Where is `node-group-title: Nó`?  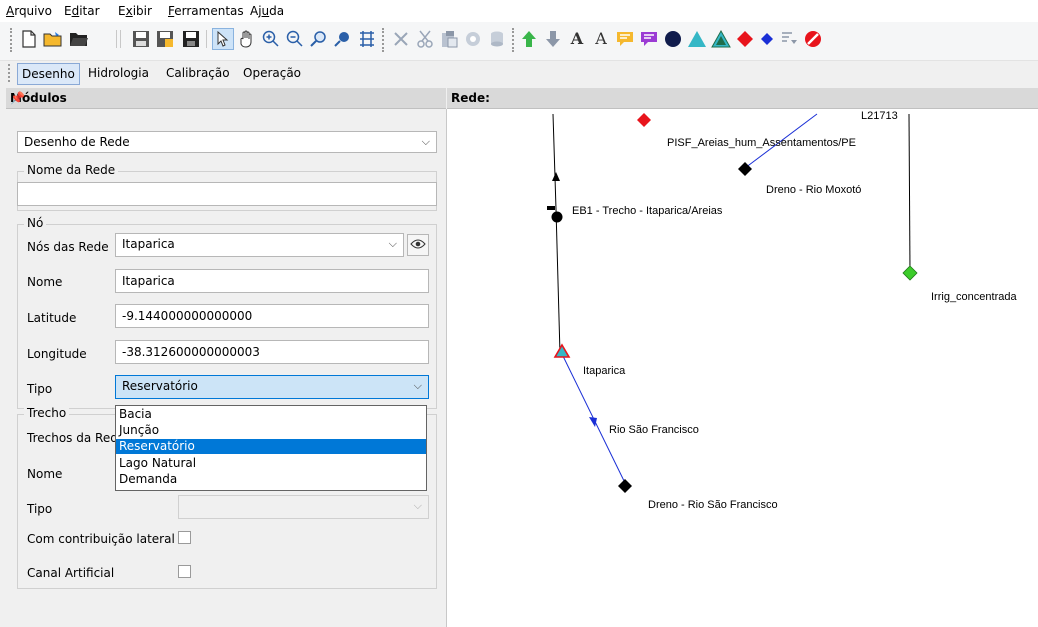 node-group-title: Nó is located at coordinates (35, 223).